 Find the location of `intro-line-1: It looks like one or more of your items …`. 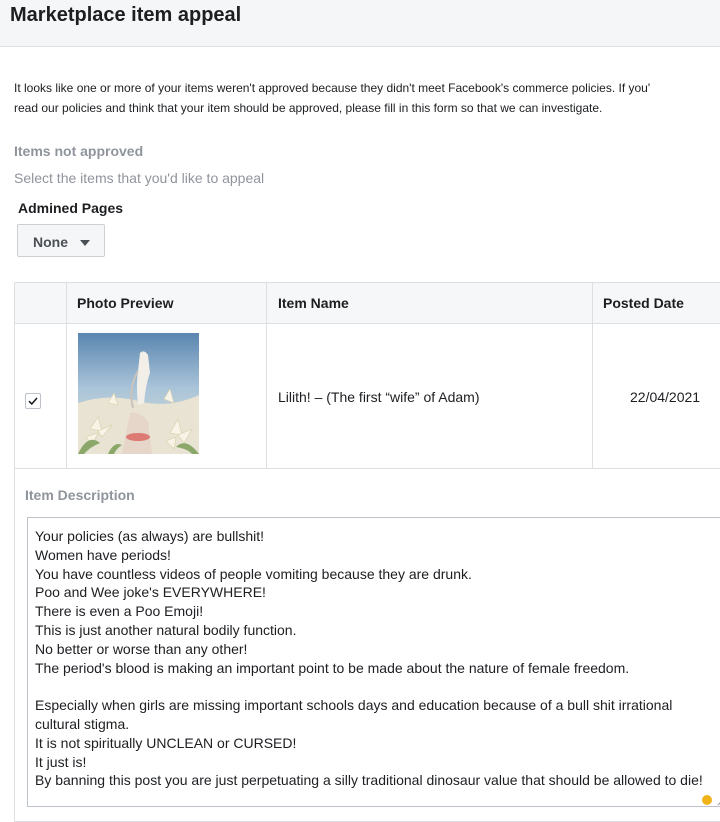

intro-line-1: It looks like one or more of your items … is located at coordinates (332, 88).